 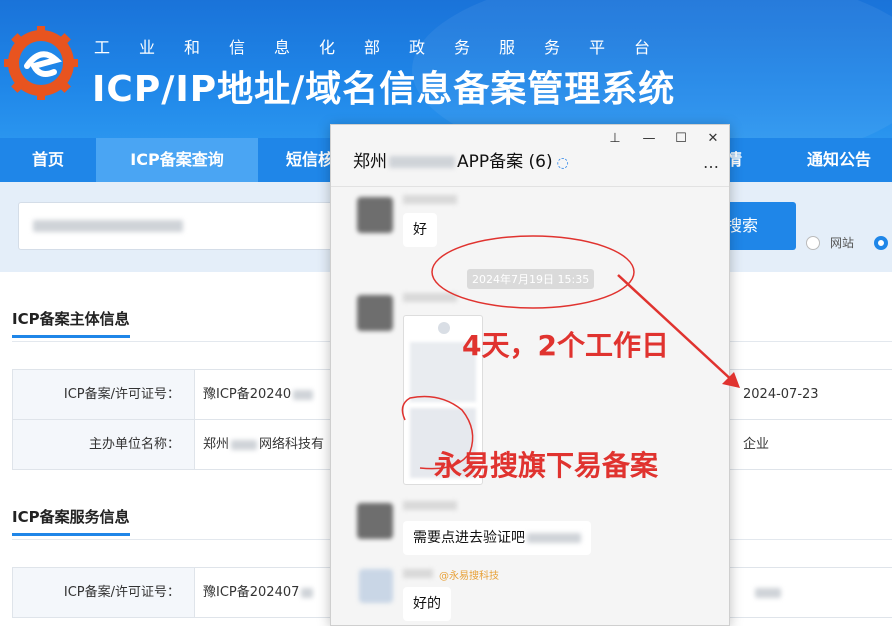 I want to click on chat-message: 好, so click(x=420, y=230).